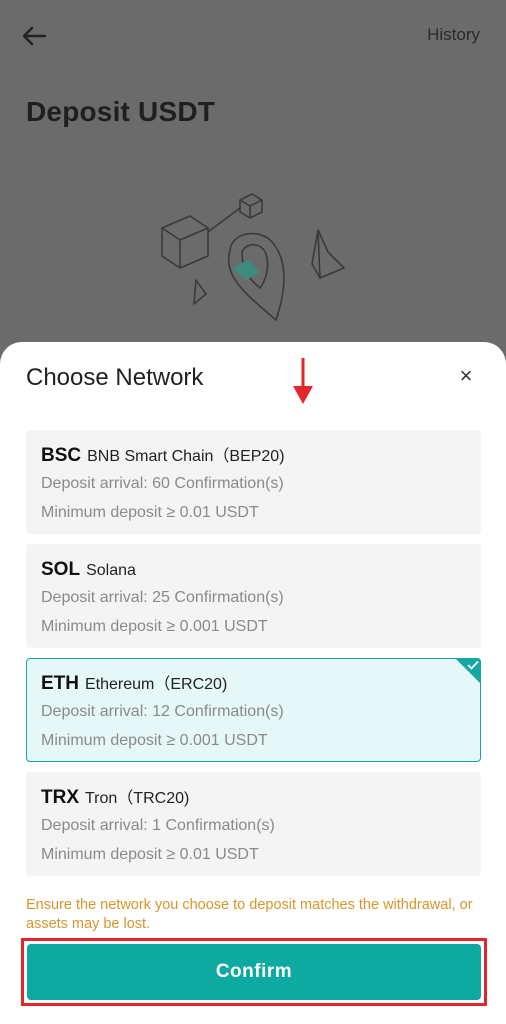 Image resolution: width=506 pixels, height=1024 pixels. Describe the element at coordinates (61, 569) in the screenshot. I see `network-code: SOL` at that location.